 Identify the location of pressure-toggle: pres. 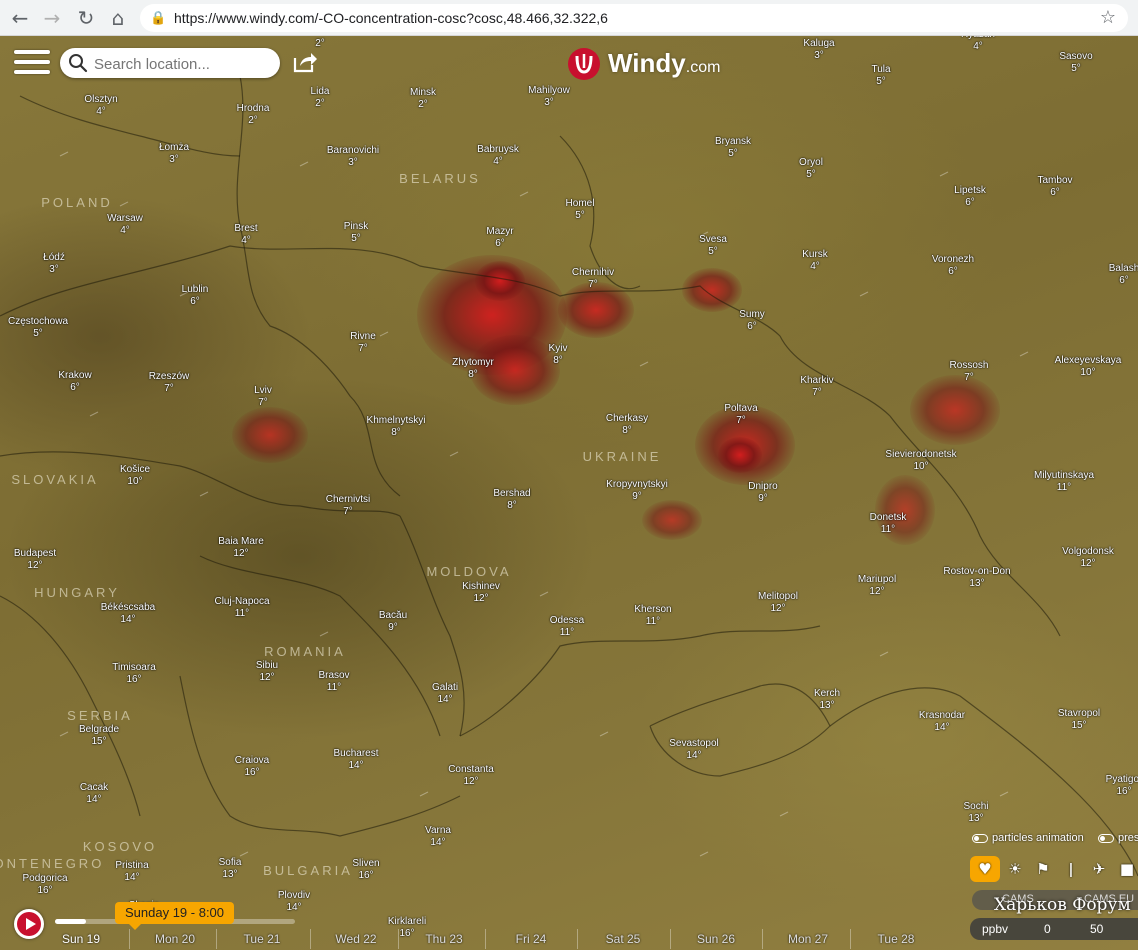
(1118, 838).